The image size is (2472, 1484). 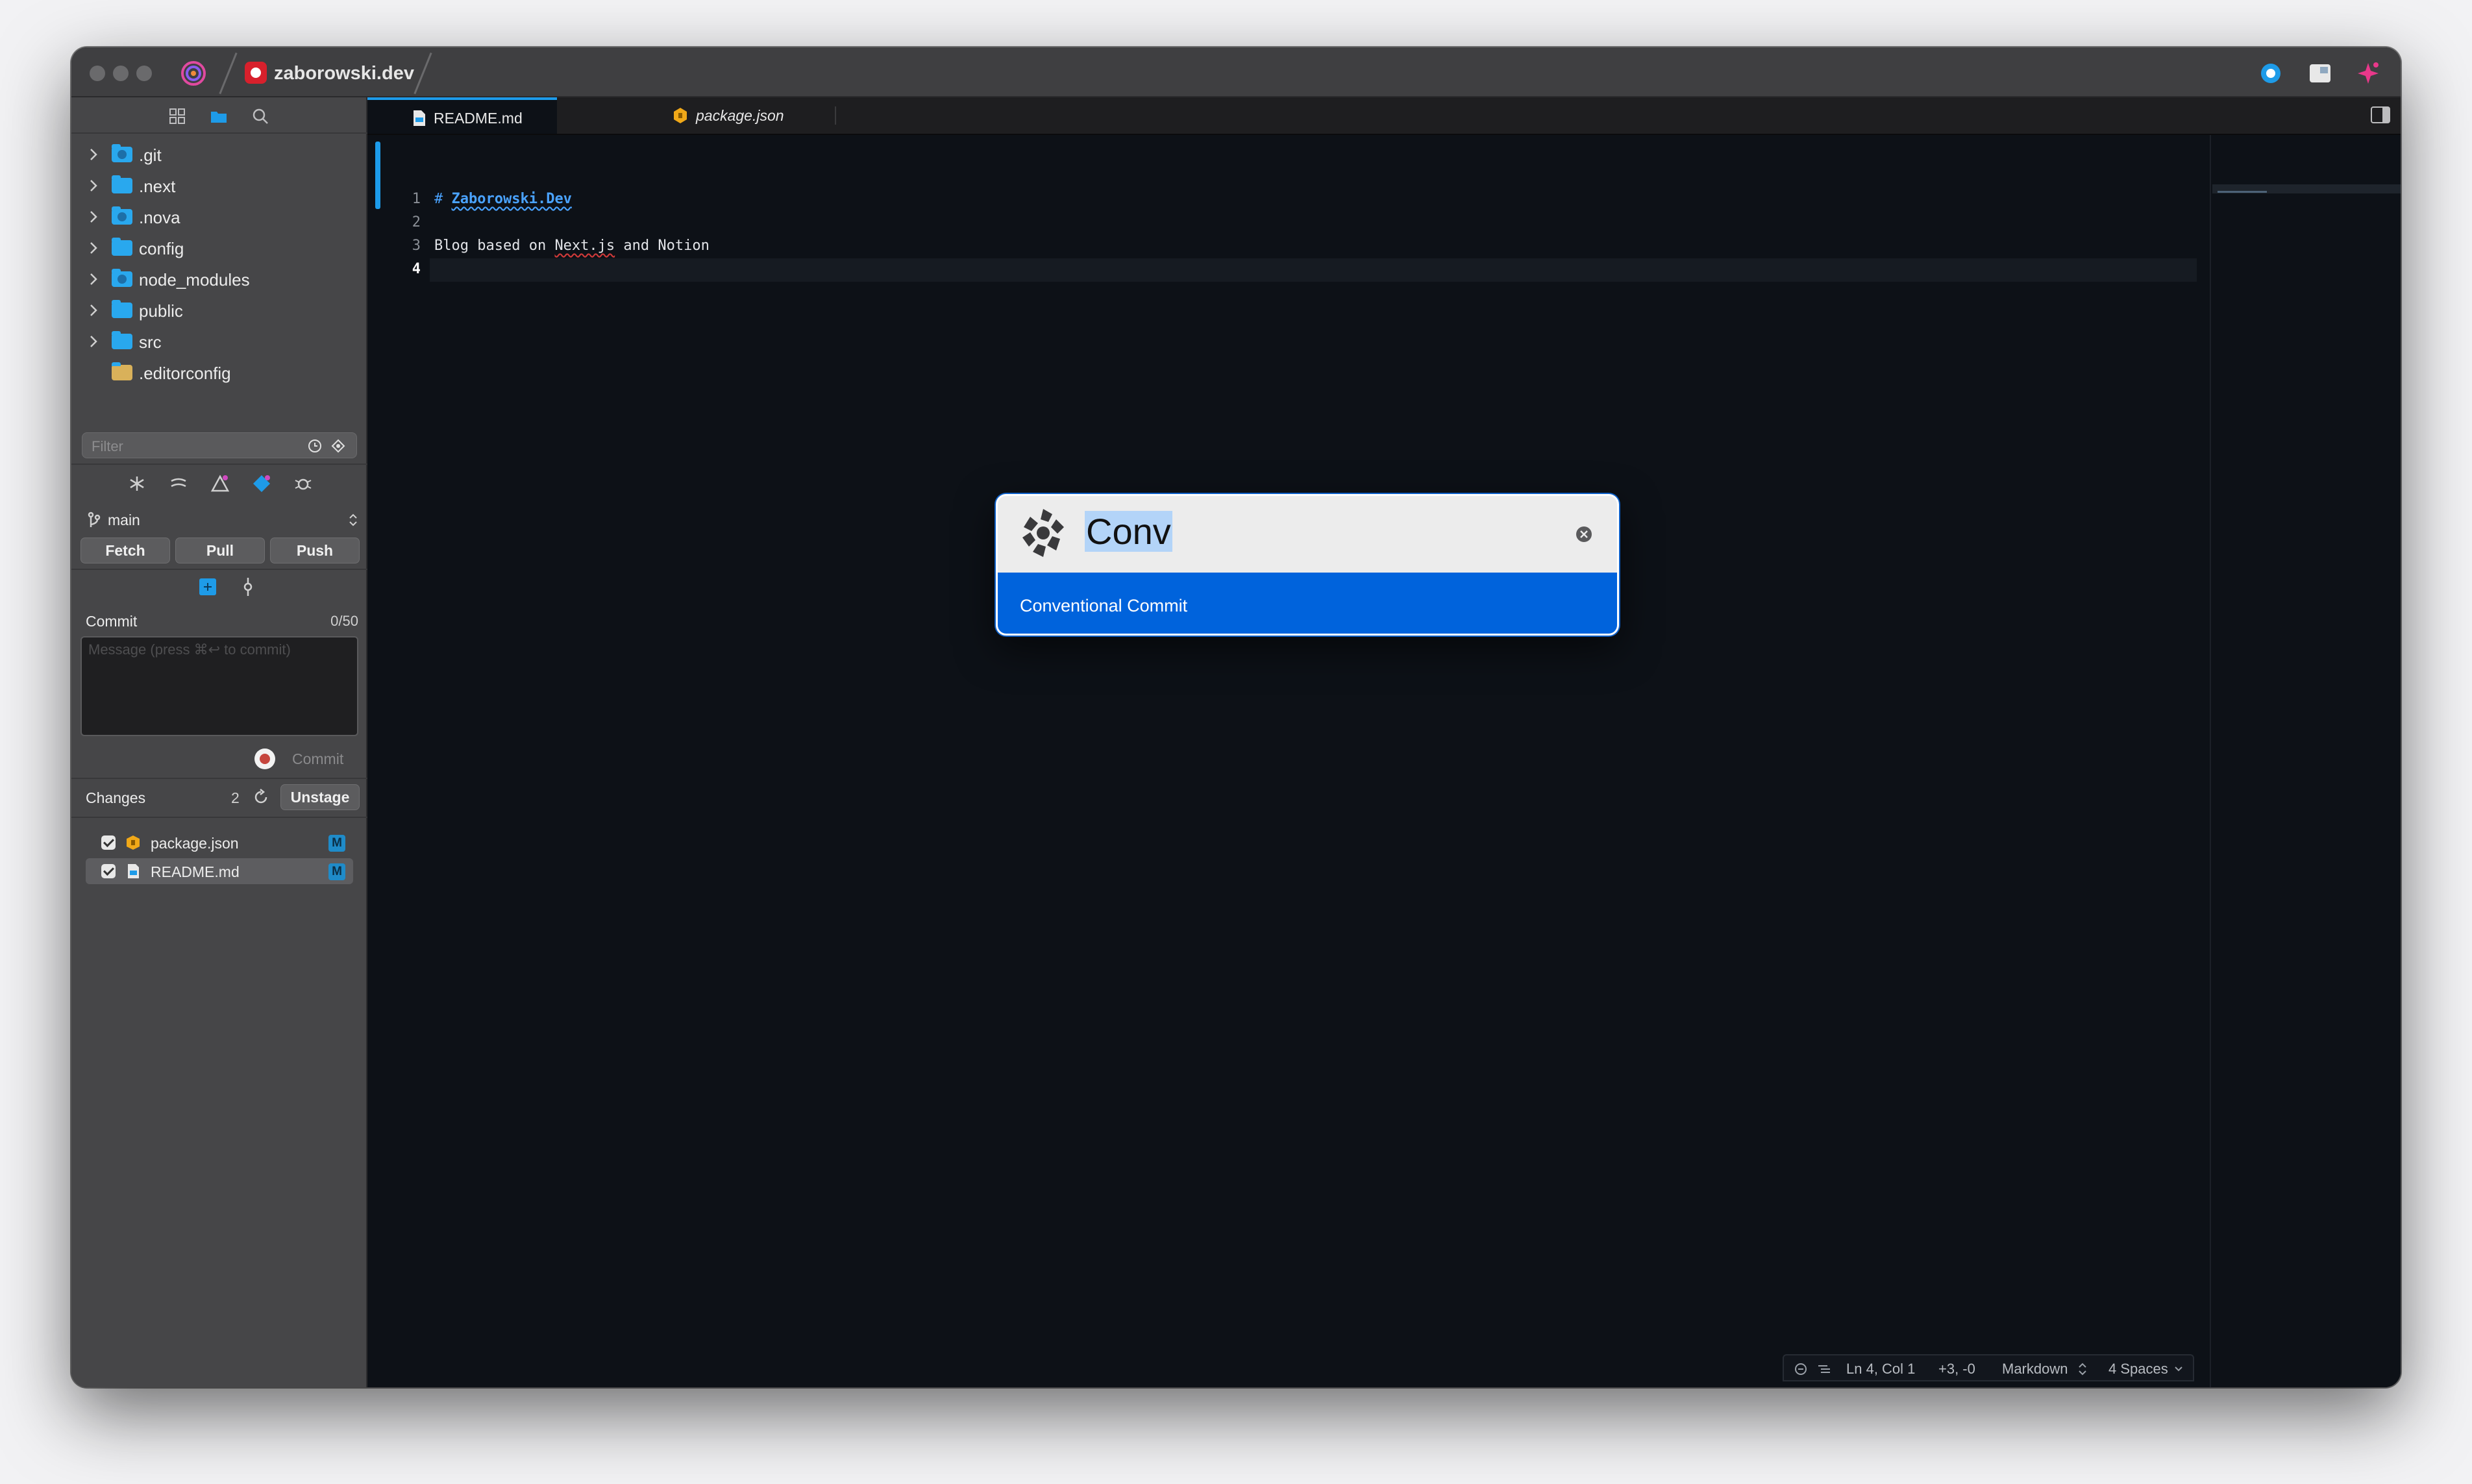 I want to click on minimap, so click(x=2305, y=761).